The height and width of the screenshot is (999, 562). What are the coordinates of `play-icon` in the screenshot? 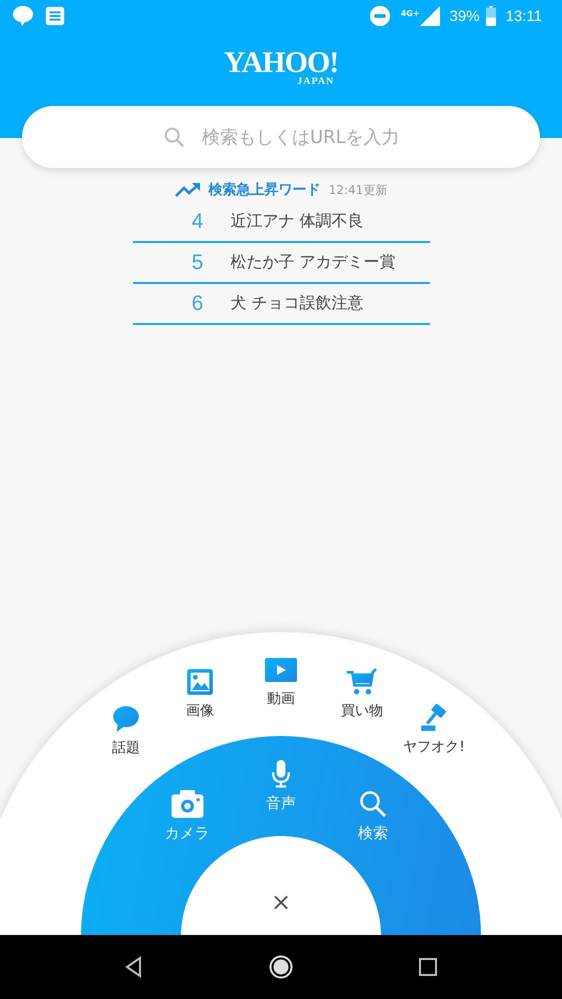 It's located at (281, 670).